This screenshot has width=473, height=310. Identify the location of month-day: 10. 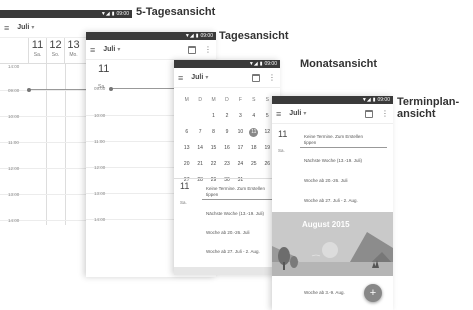
(240, 132).